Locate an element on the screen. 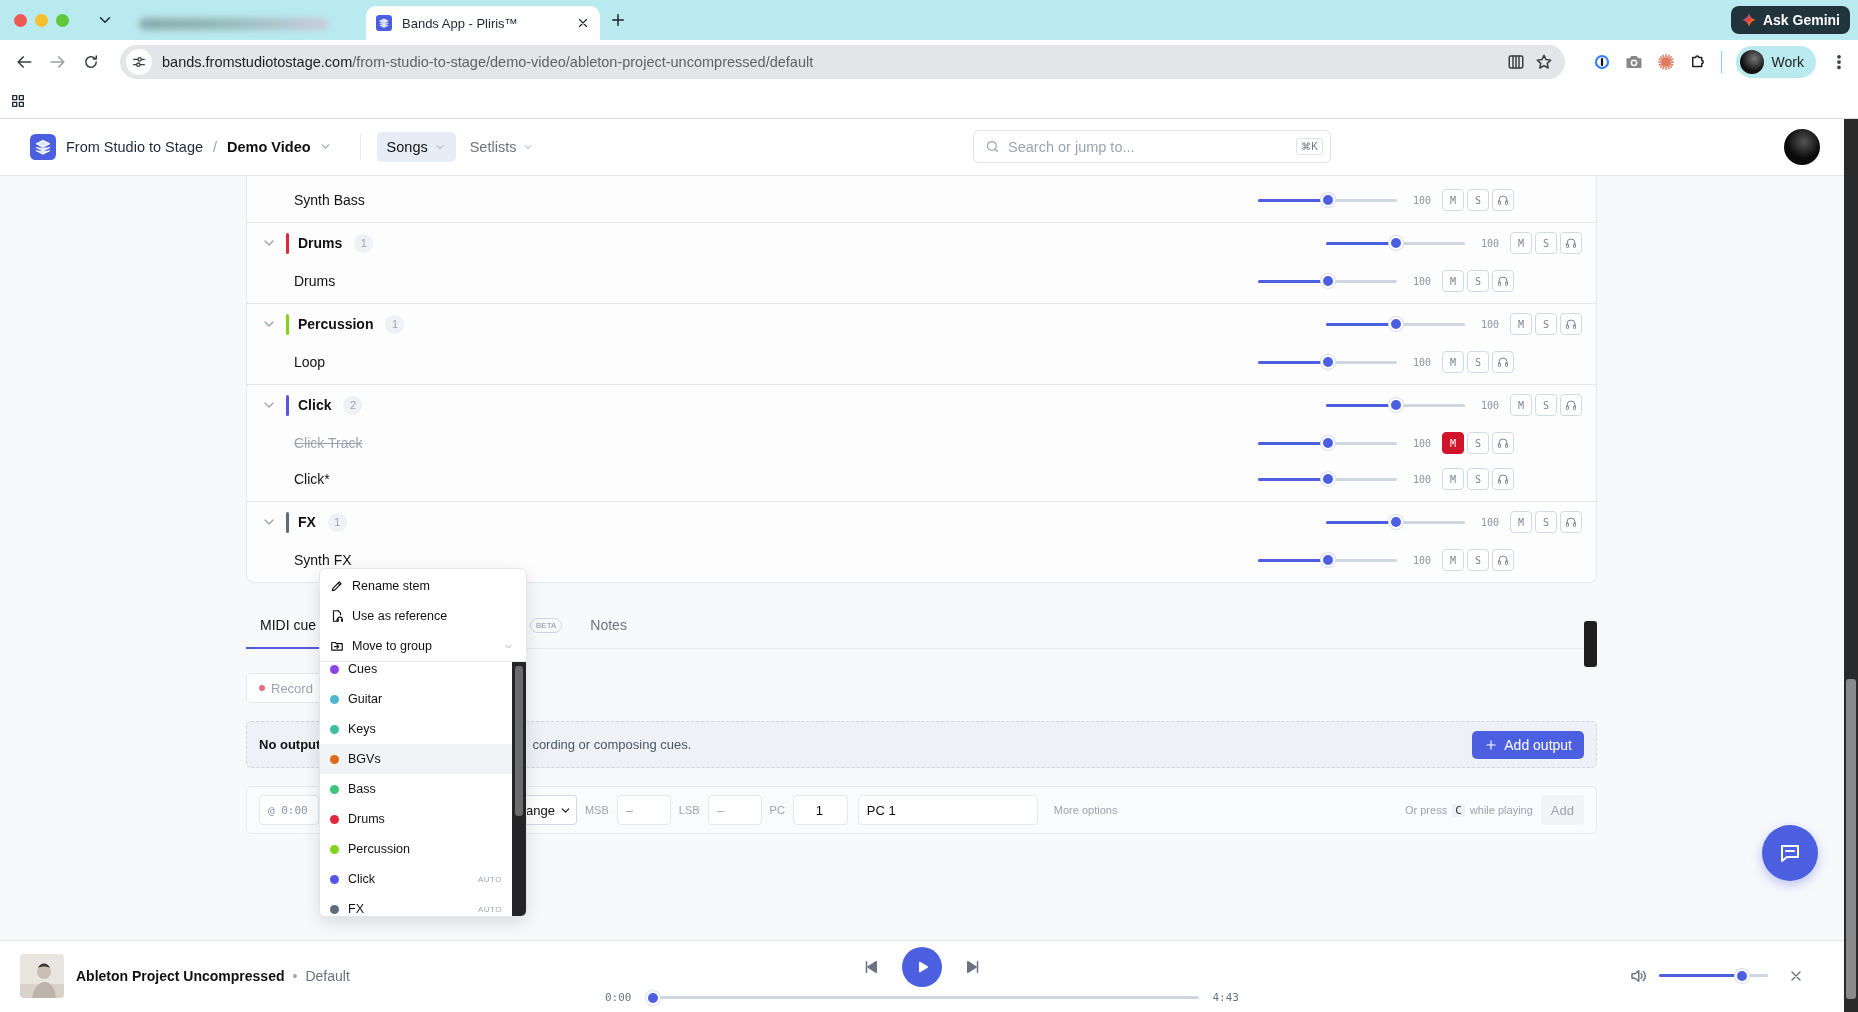 The image size is (1858, 1012). bookmark-star-icon is located at coordinates (1543, 62).